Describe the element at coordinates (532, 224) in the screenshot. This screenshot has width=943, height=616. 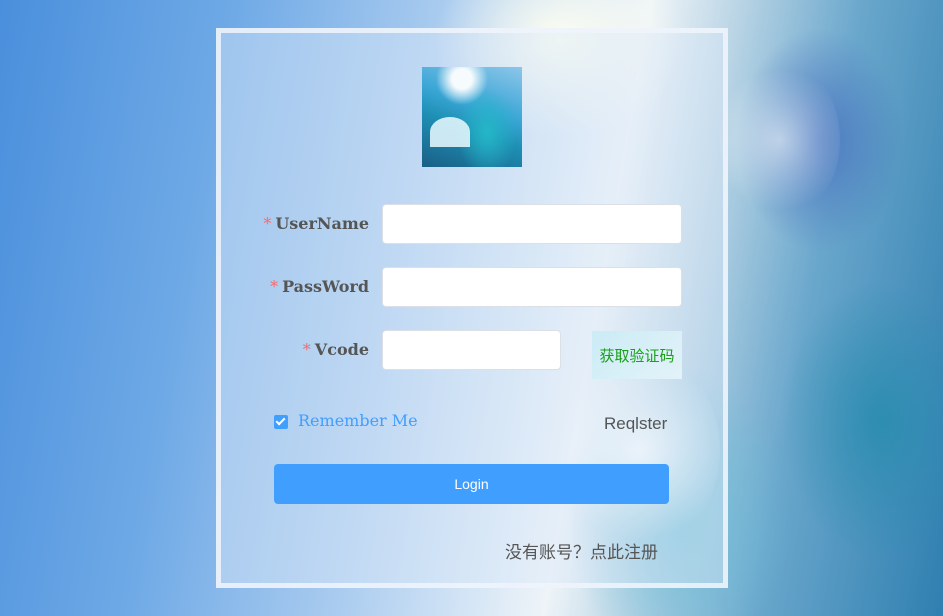
I see `username-input` at that location.